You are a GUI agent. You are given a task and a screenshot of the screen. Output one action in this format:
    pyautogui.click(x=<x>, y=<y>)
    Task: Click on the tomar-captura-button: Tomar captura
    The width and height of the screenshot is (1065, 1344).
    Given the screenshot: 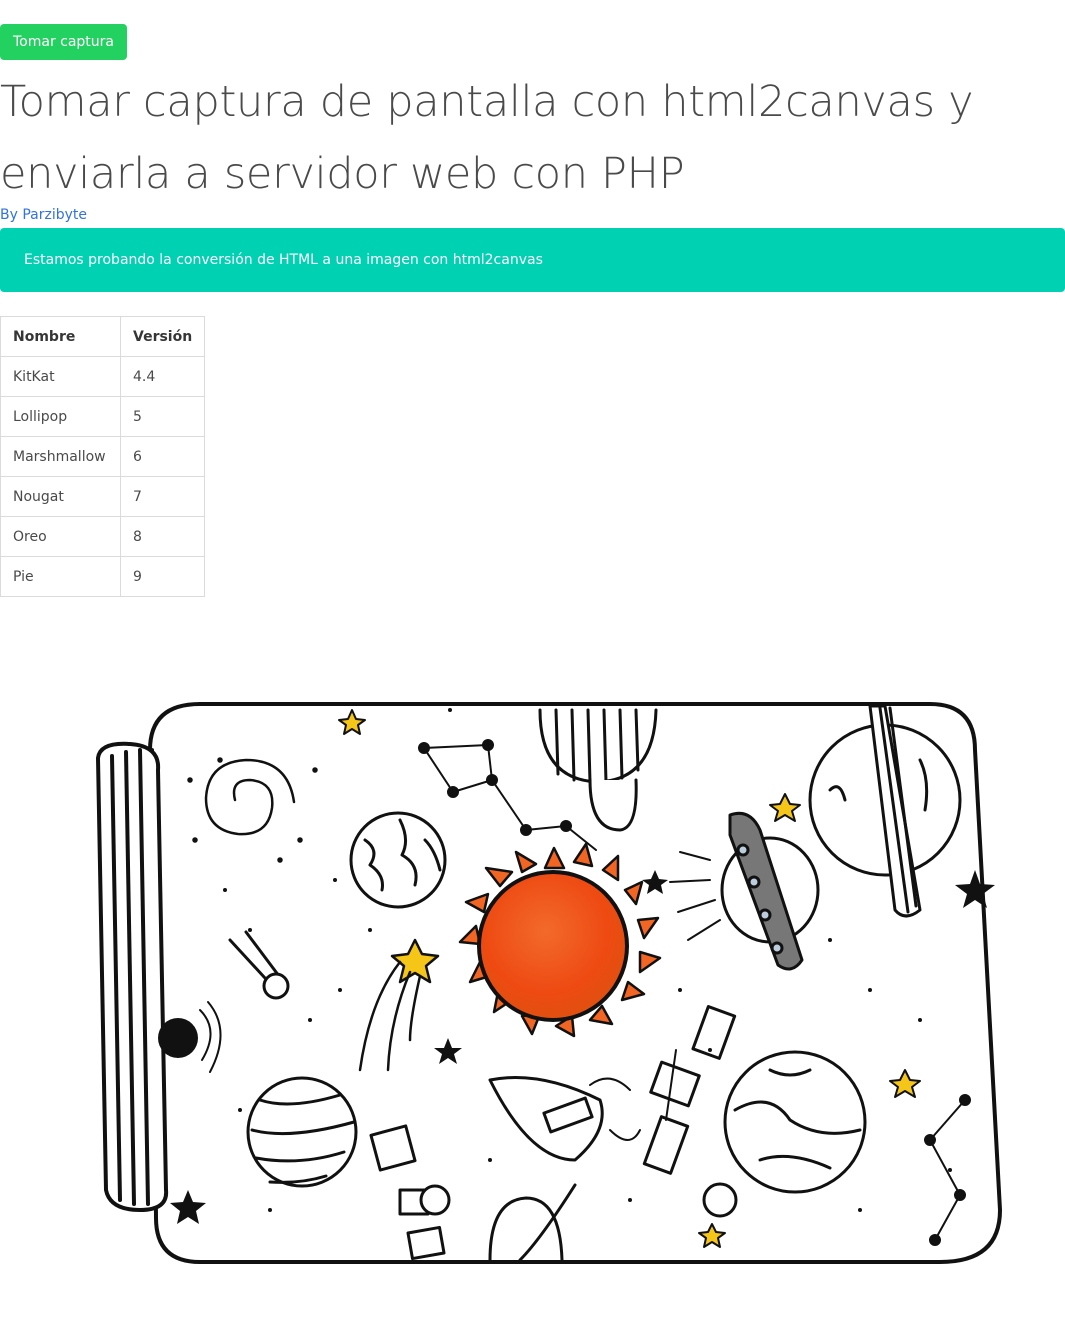 What is the action you would take?
    pyautogui.click(x=63, y=42)
    